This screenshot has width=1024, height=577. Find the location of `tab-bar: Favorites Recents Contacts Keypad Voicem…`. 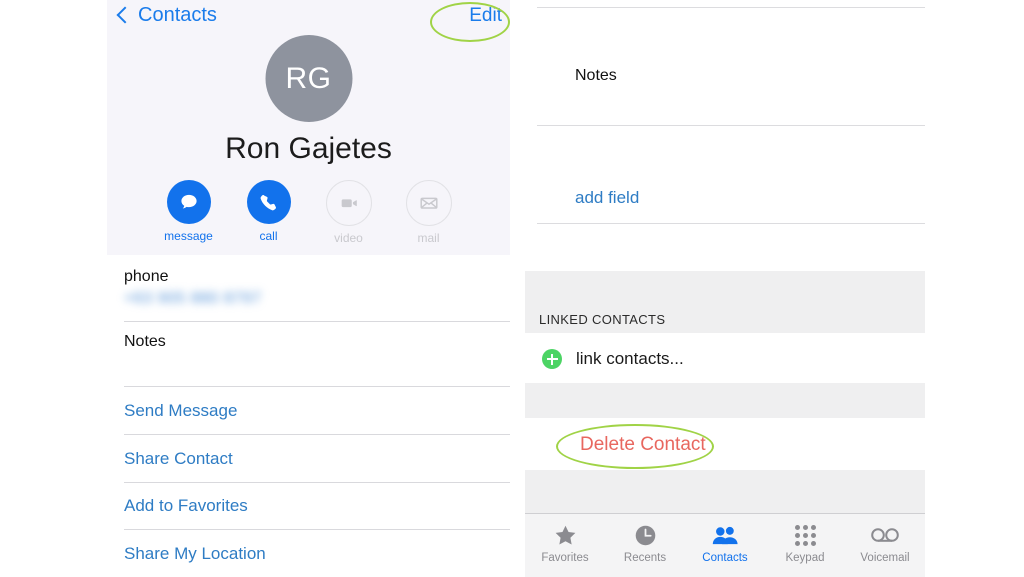

tab-bar: Favorites Recents Contacts Keypad Voicem… is located at coordinates (725, 545).